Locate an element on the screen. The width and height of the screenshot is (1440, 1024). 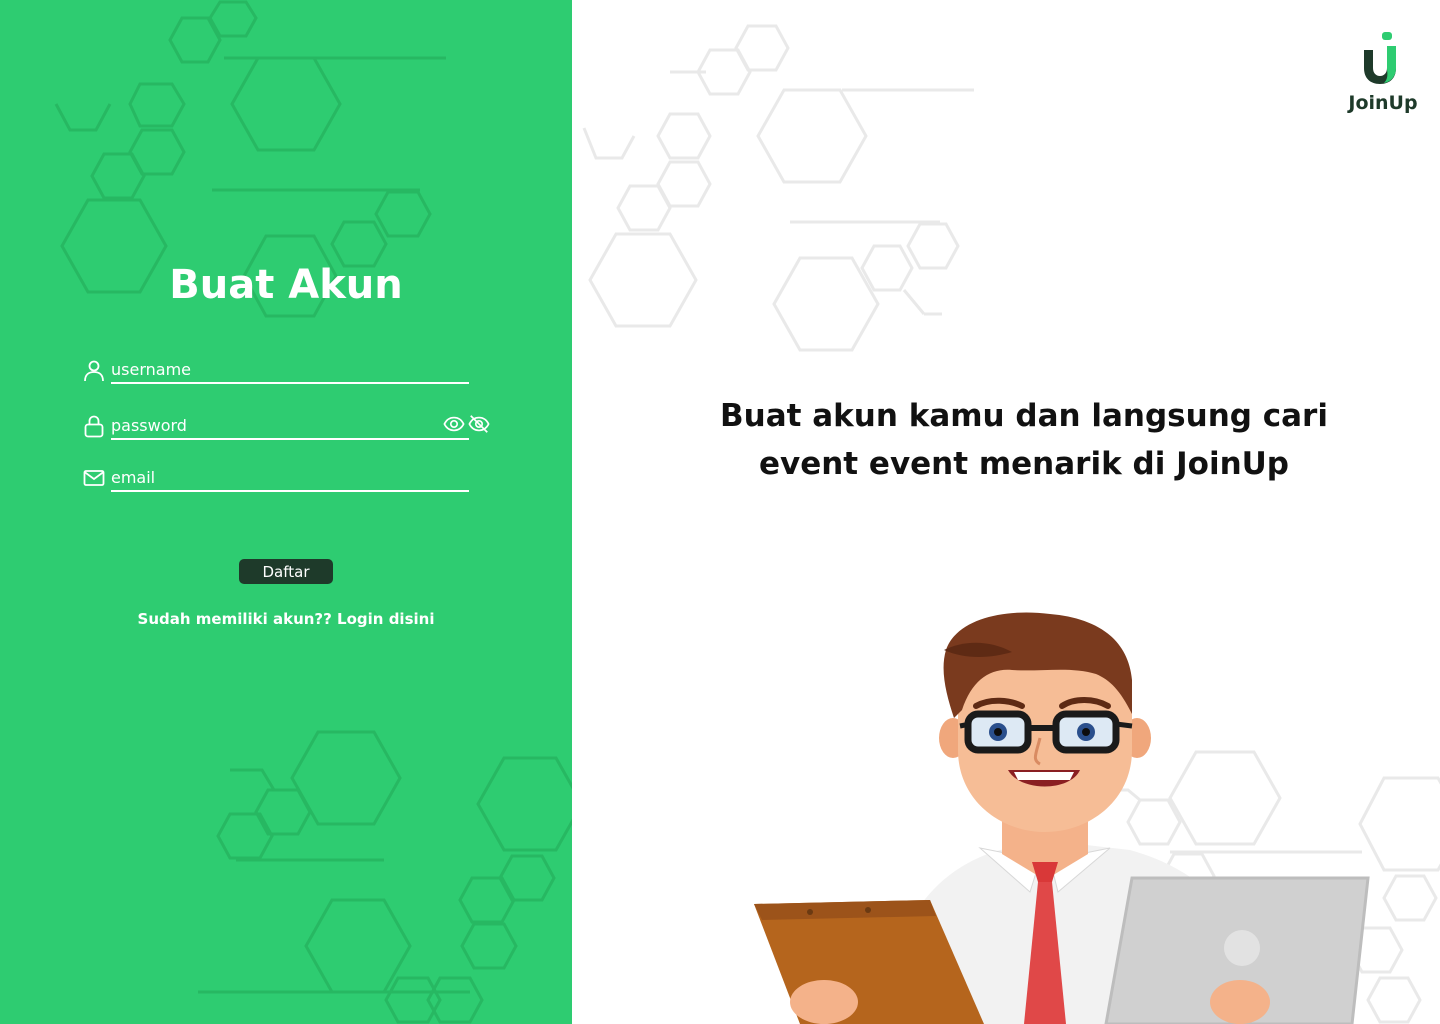
mail-icon is located at coordinates (94, 478).